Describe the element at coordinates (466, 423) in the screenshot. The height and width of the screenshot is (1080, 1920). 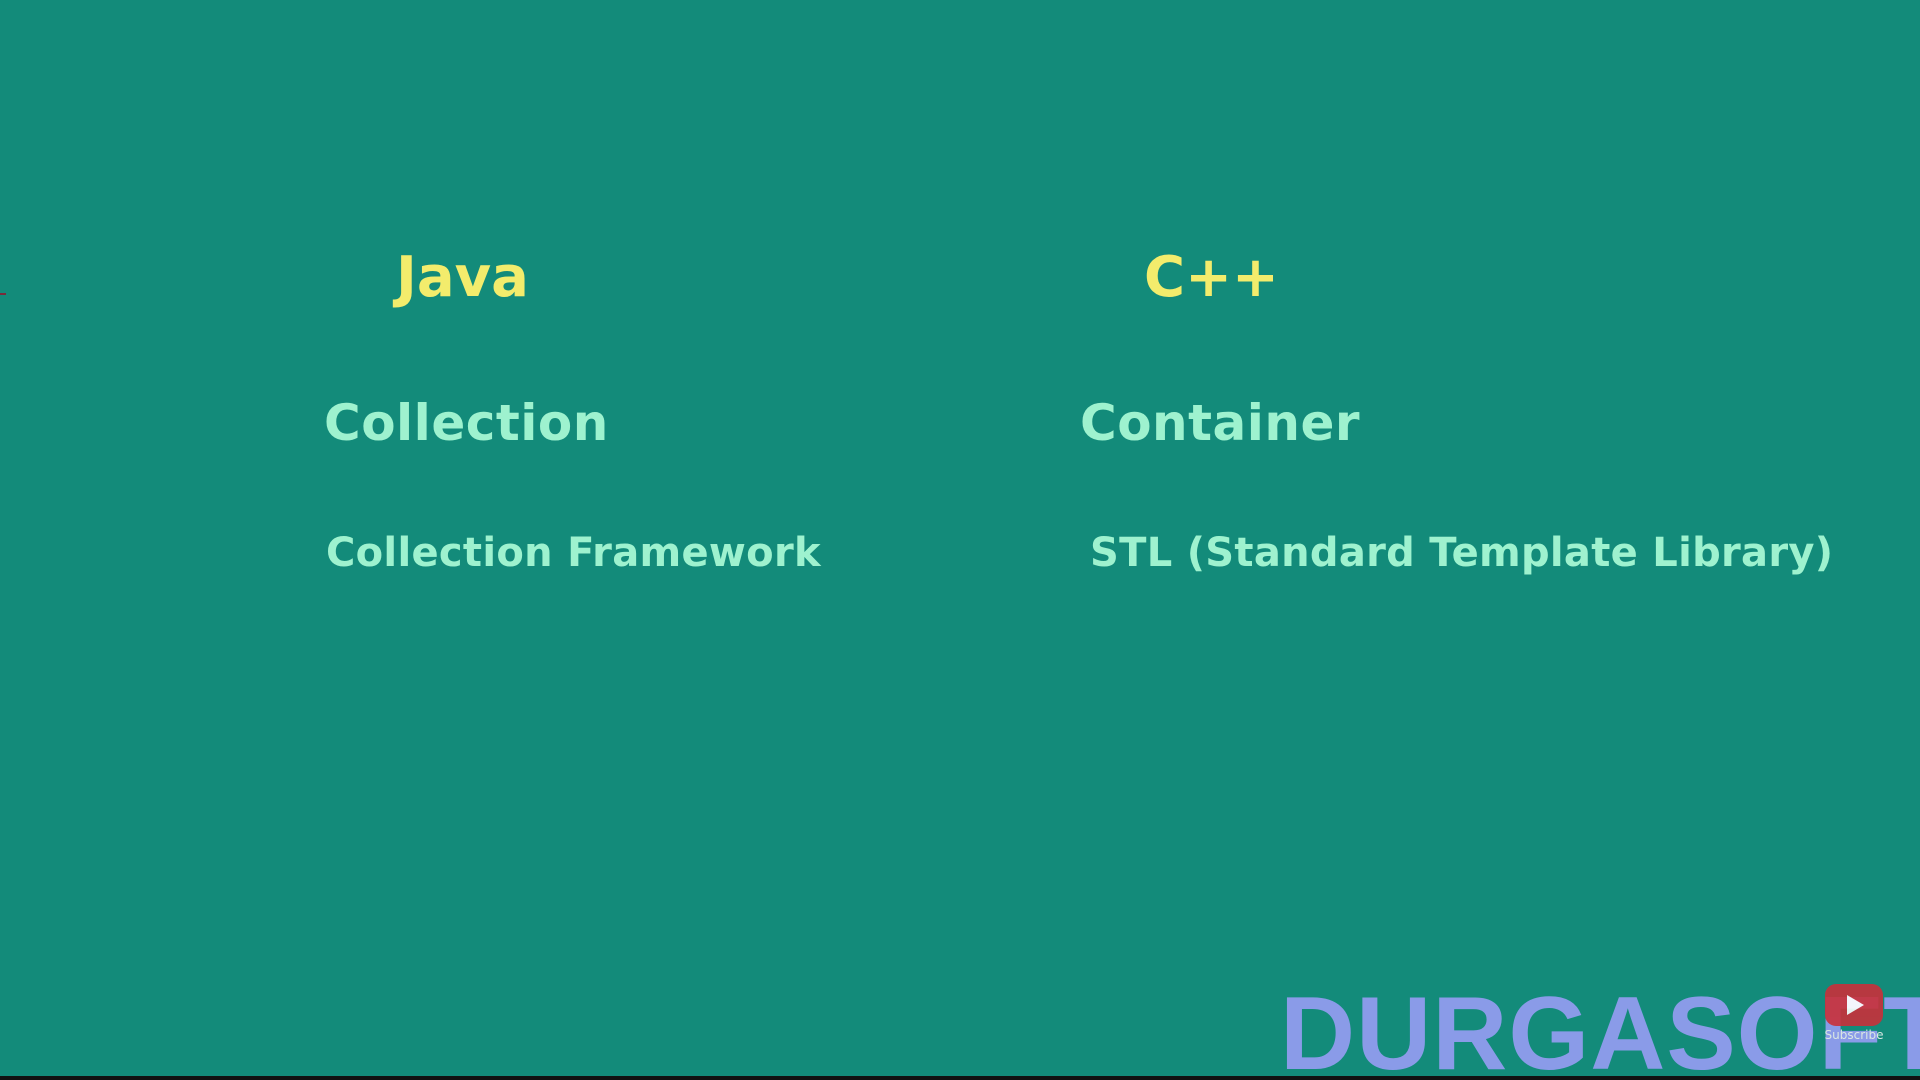
I see `java-term: Collection` at that location.